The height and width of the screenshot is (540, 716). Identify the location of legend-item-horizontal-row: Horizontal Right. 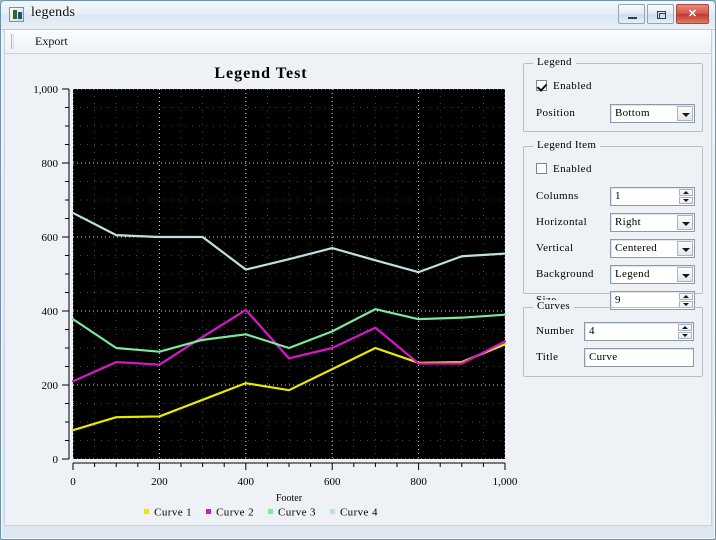
(616, 223).